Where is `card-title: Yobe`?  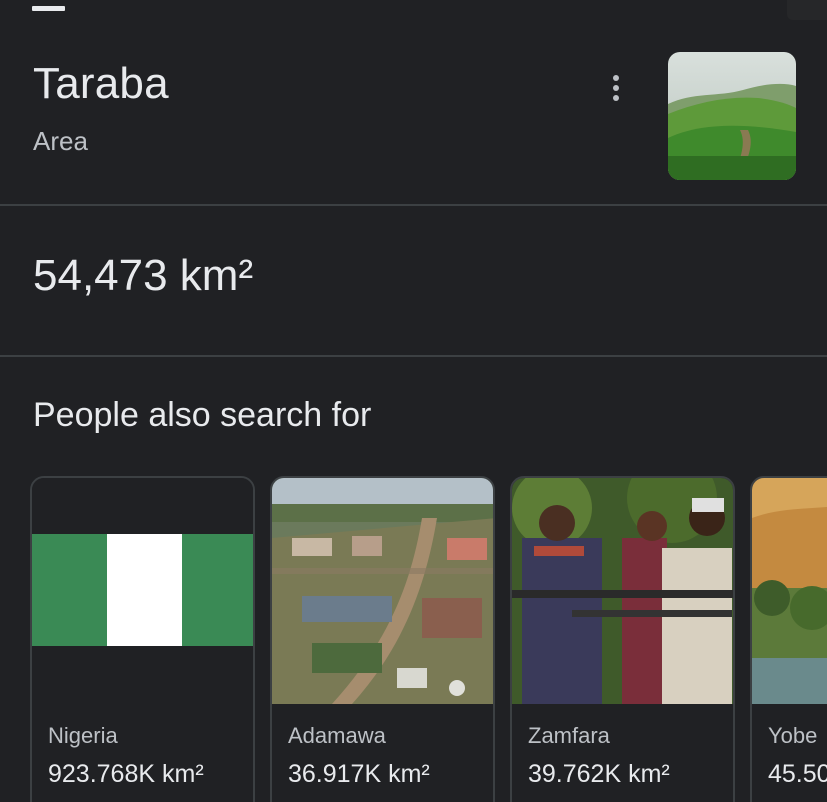 card-title: Yobe is located at coordinates (793, 735).